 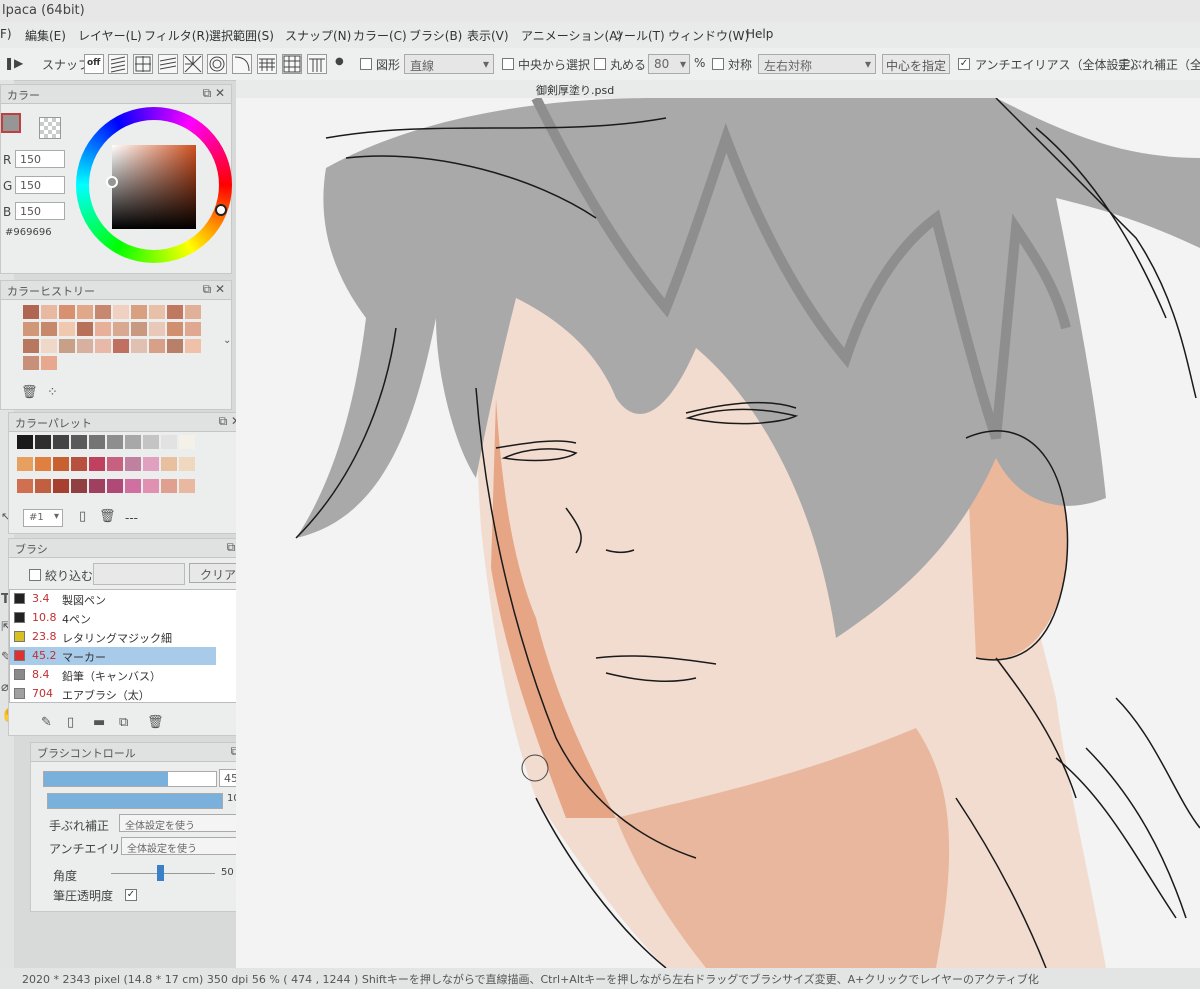 What do you see at coordinates (35, 575) in the screenshot?
I see `brush-filter-checkbox` at bounding box center [35, 575].